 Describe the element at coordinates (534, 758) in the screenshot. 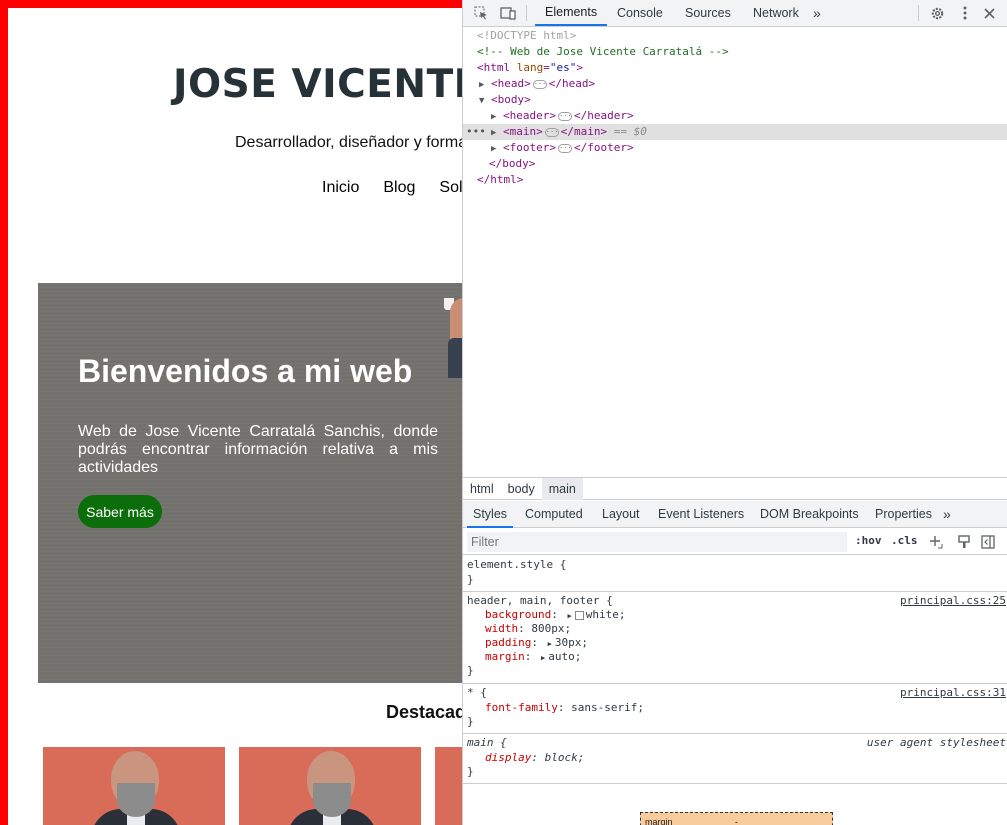

I see `declaration-display: display: block;` at that location.